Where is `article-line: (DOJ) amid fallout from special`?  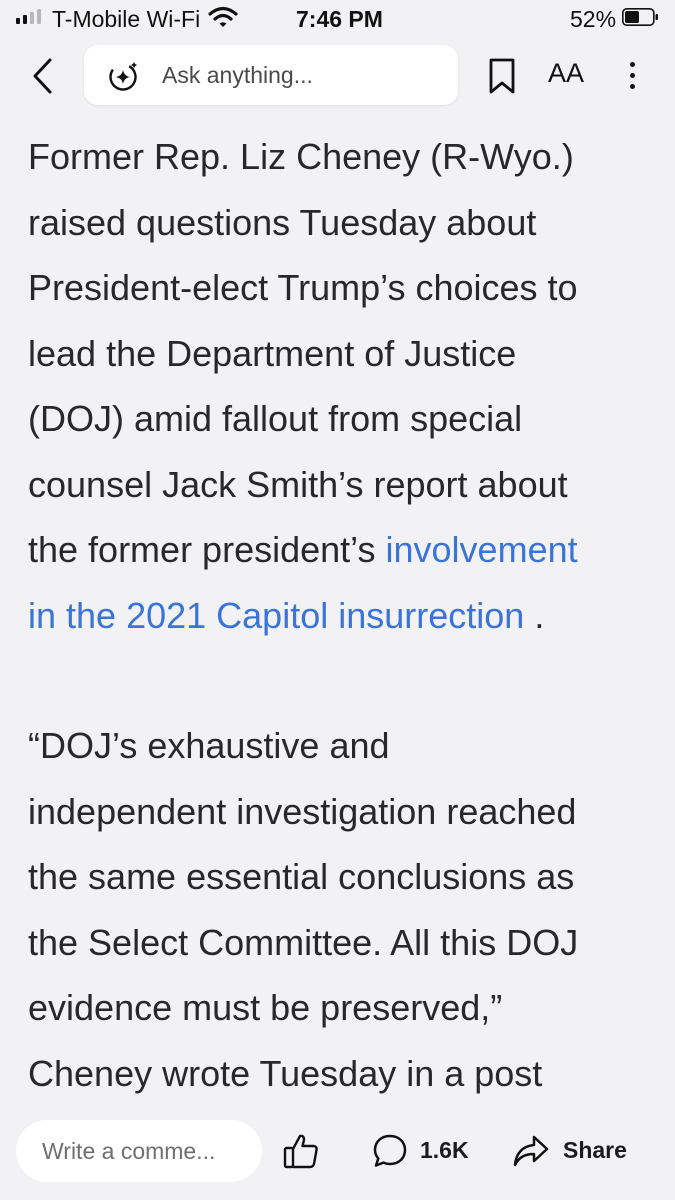 article-line: (DOJ) amid fallout from special is located at coordinates (275, 418).